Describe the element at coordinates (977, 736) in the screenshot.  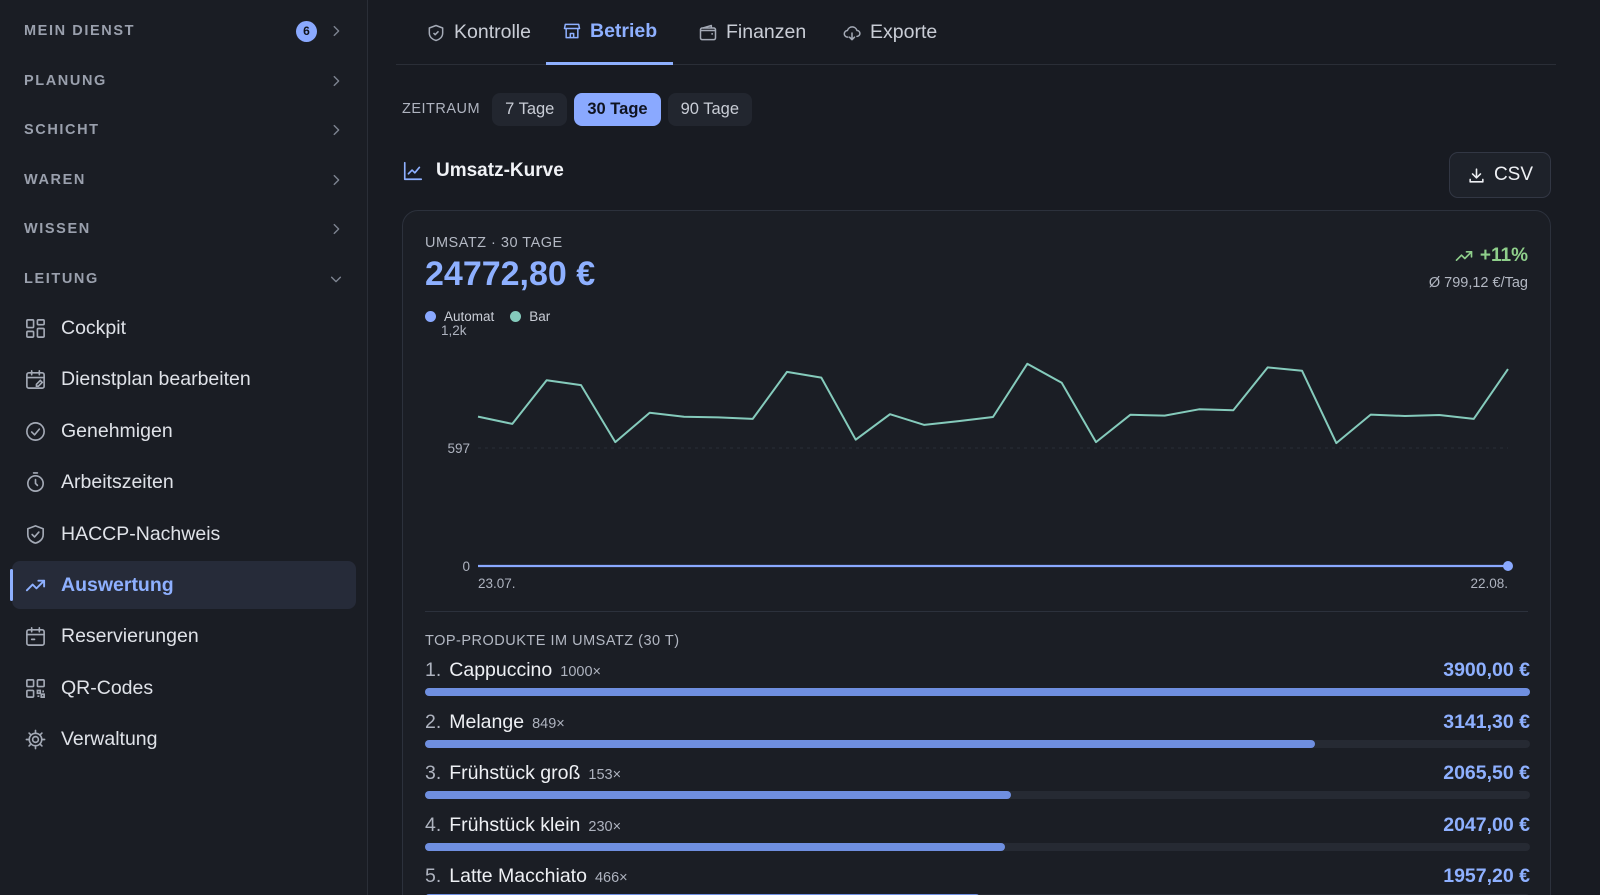
I see `product-row: 2. Melange 849× 3141,30 €` at that location.